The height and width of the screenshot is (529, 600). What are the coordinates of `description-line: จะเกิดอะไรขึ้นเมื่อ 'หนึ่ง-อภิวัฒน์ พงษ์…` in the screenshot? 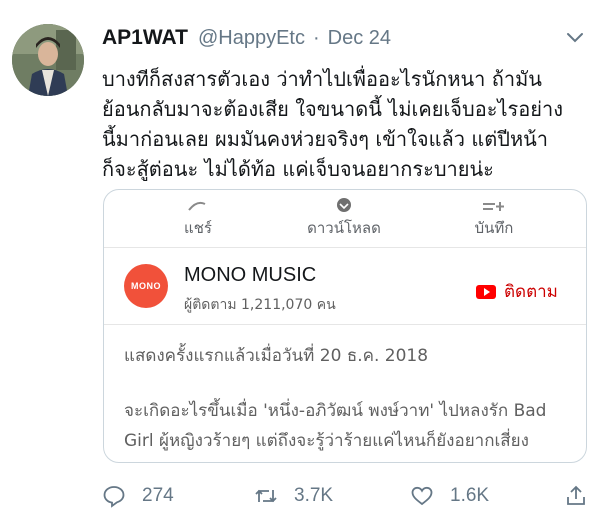 It's located at (335, 411).